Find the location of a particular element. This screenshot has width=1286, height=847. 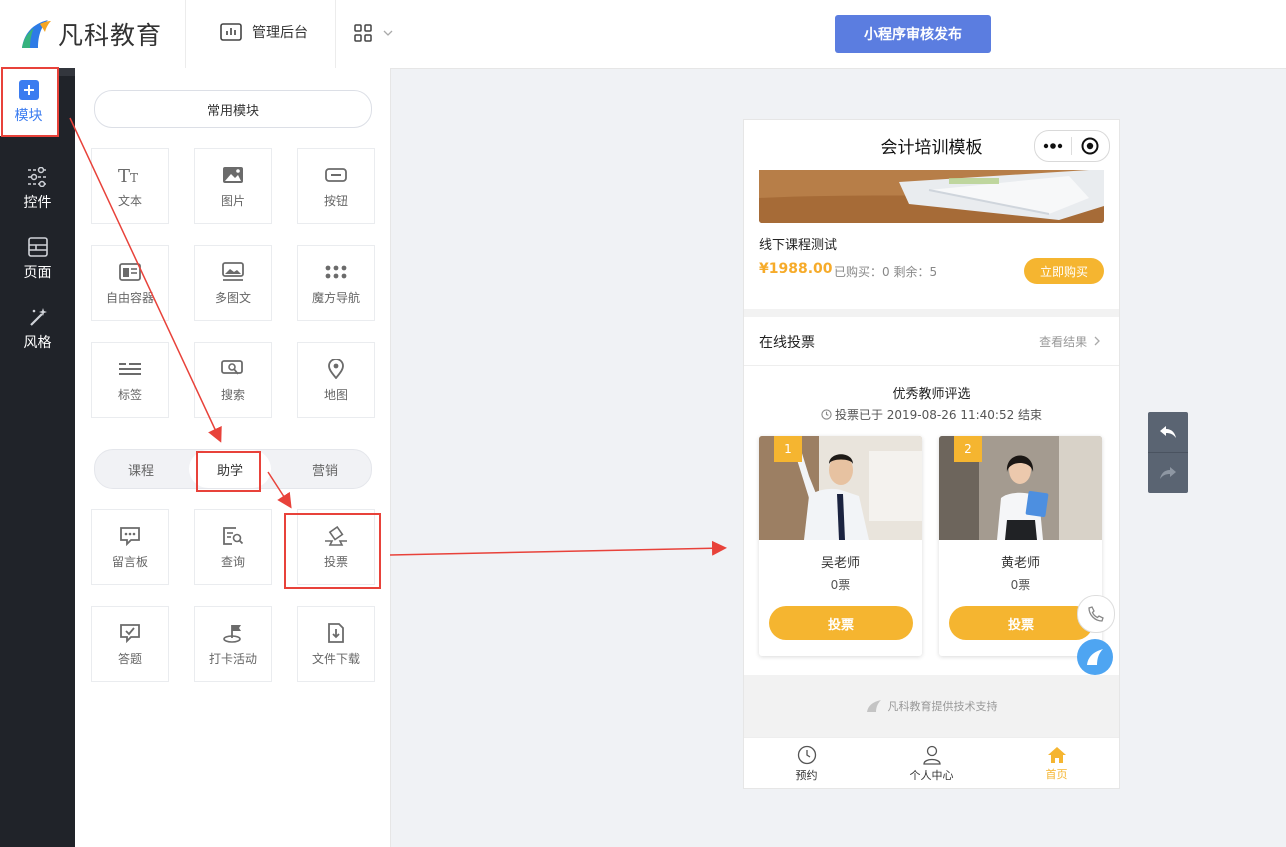

module-label: 留言板 is located at coordinates (129, 561).